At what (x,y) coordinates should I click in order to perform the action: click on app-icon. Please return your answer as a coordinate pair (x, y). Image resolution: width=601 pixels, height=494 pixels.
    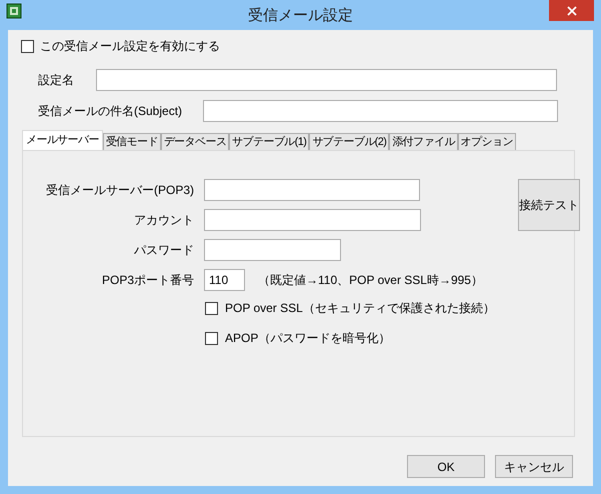
    Looking at the image, I should click on (14, 11).